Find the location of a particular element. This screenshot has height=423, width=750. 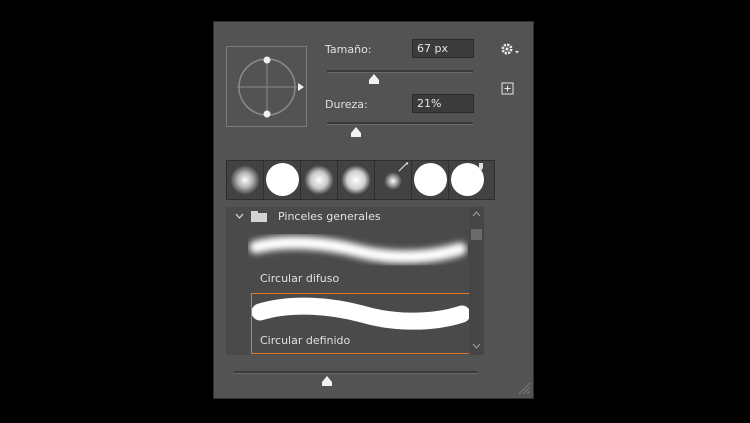

brush-preset-airbrush is located at coordinates (393, 180).